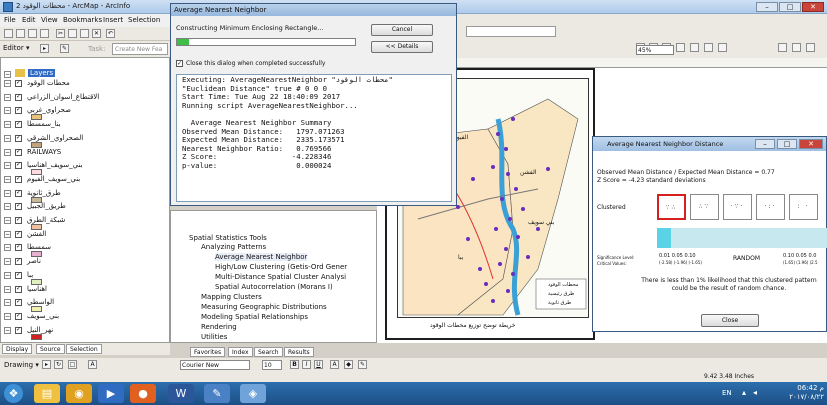 This screenshot has width=827, height=405. Describe the element at coordinates (143, 393) in the screenshot. I see `firefox-icon: ●` at that location.